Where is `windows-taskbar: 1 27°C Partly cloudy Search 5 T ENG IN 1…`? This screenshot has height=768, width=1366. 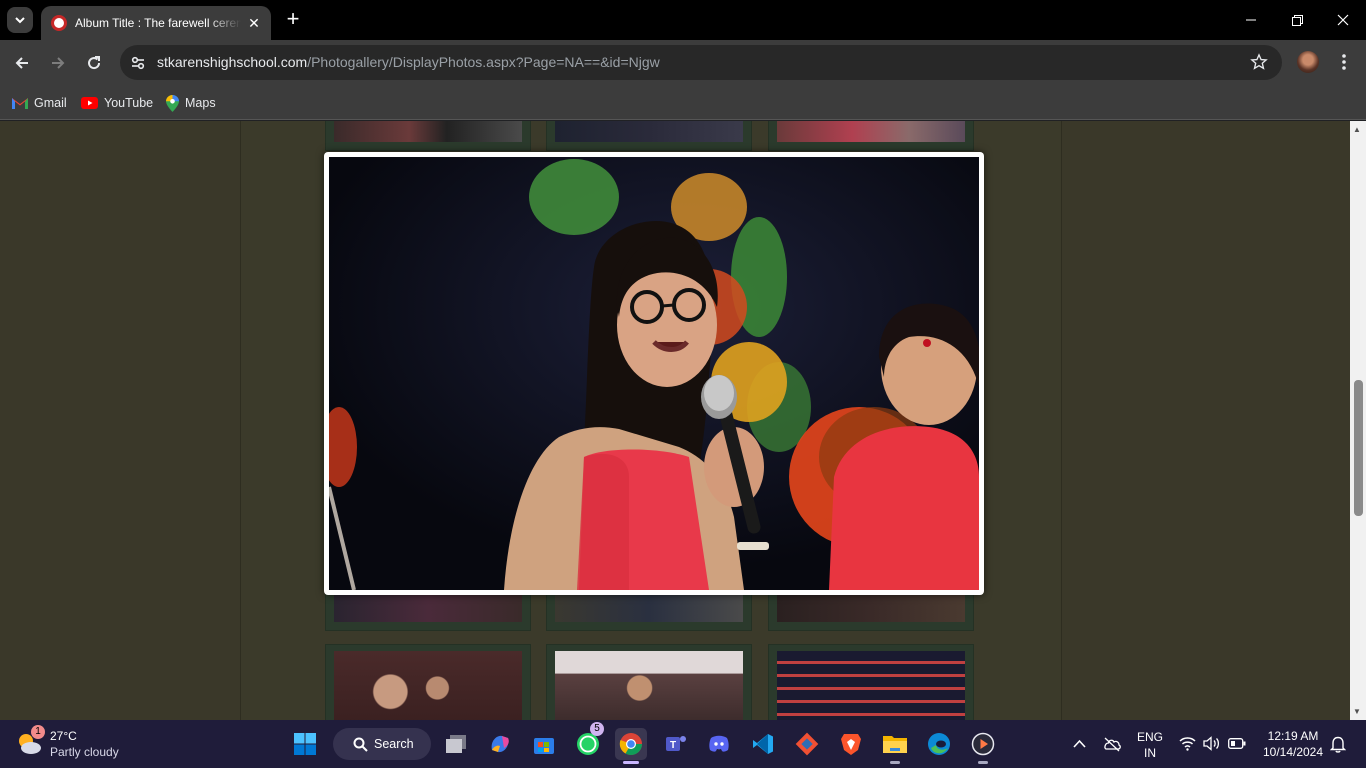
windows-taskbar: 1 27°C Partly cloudy Search 5 T ENG IN 1… is located at coordinates (683, 744).